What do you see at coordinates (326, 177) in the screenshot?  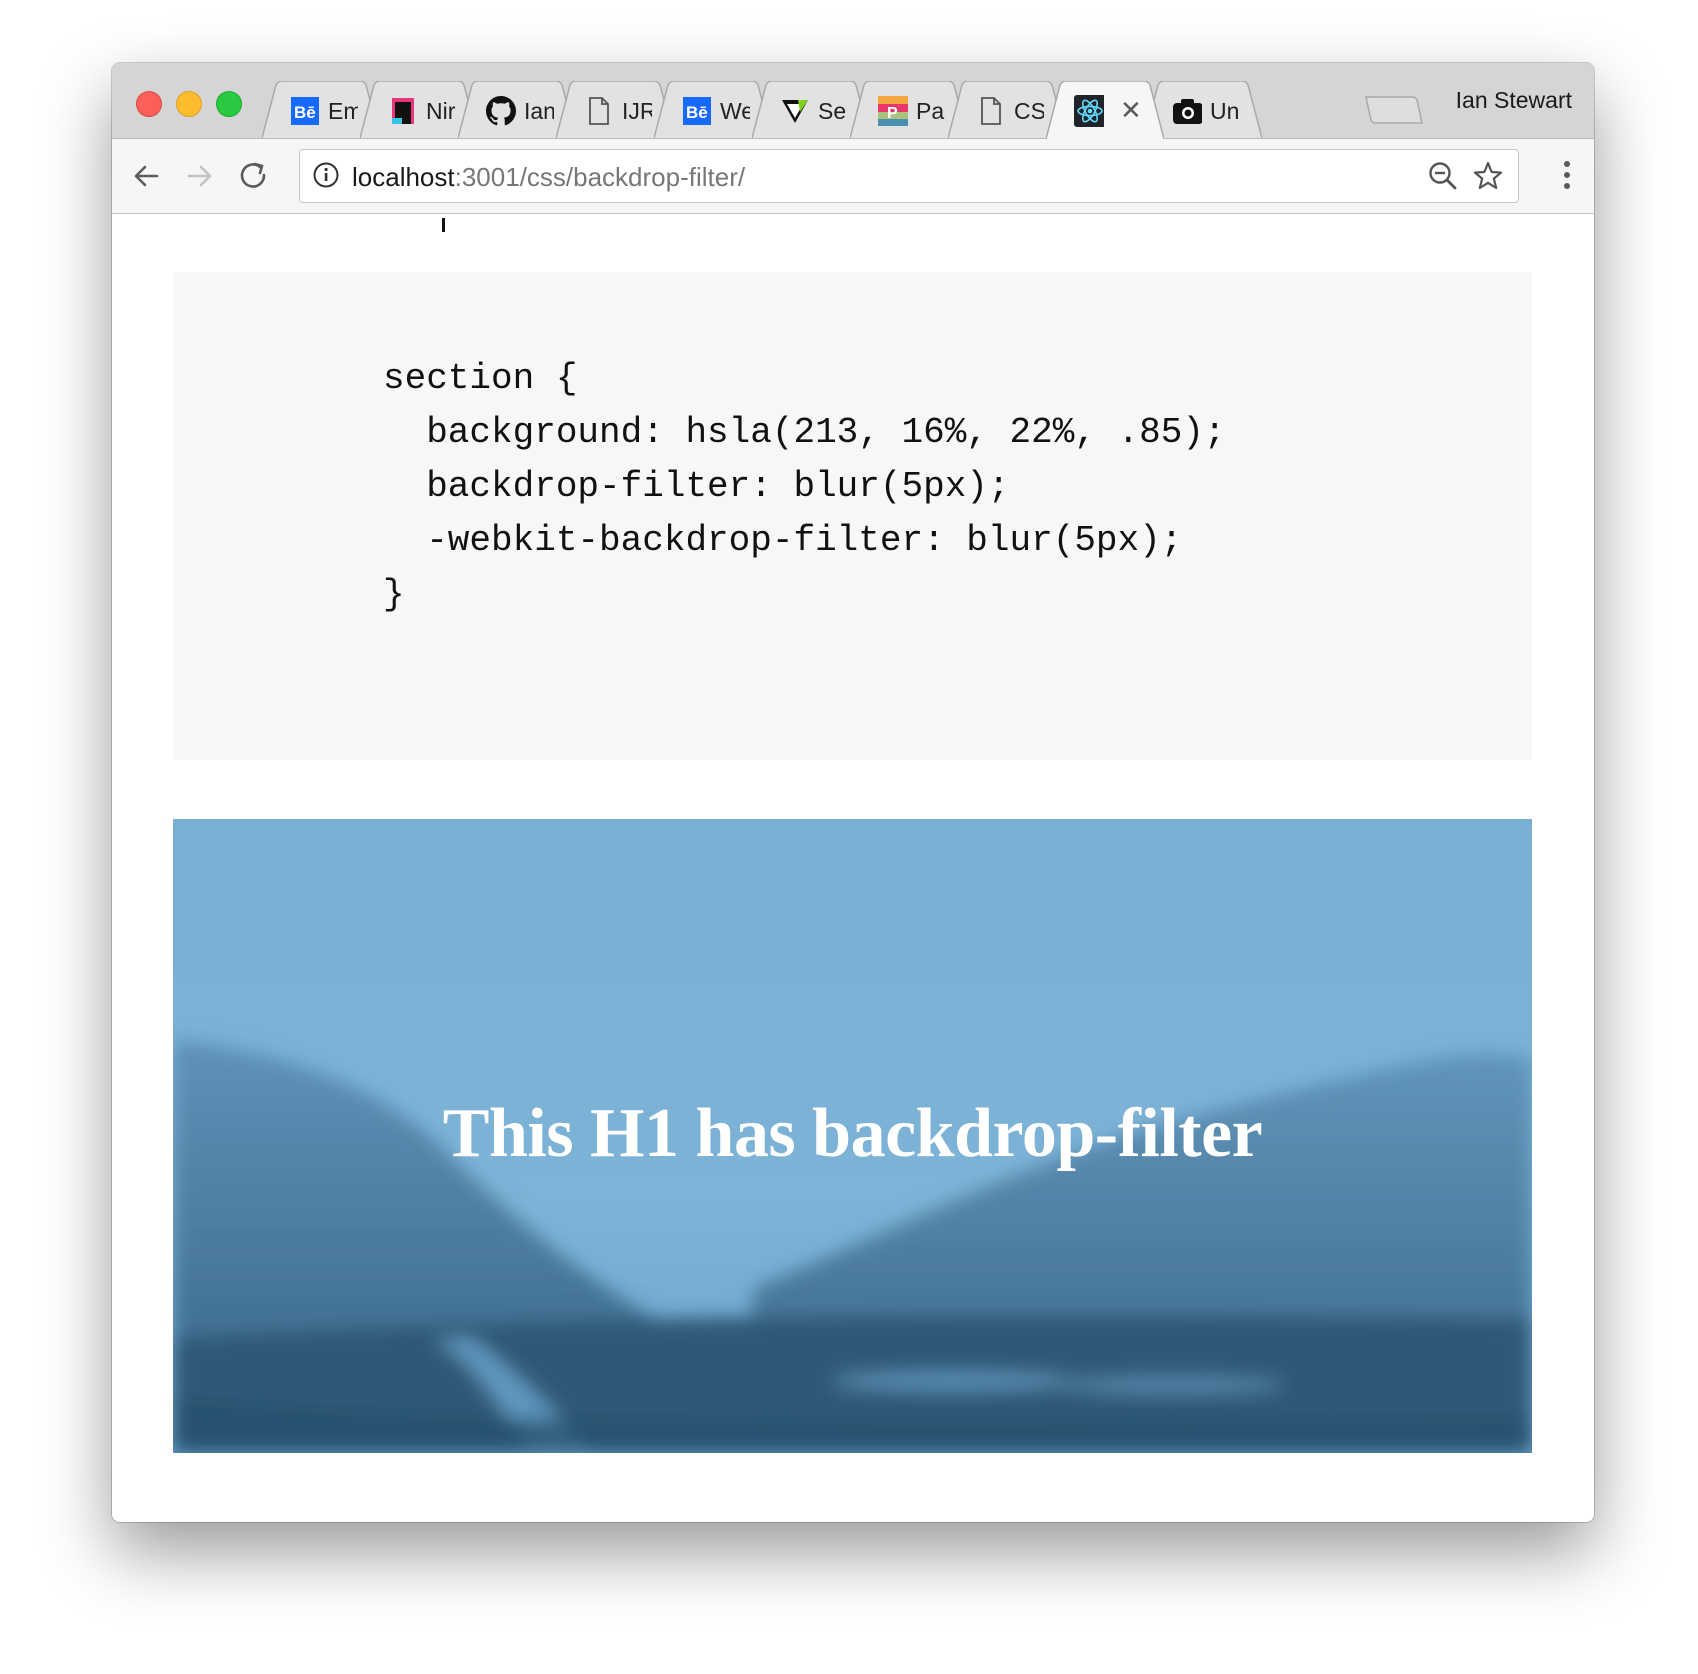 I see `info-icon` at bounding box center [326, 177].